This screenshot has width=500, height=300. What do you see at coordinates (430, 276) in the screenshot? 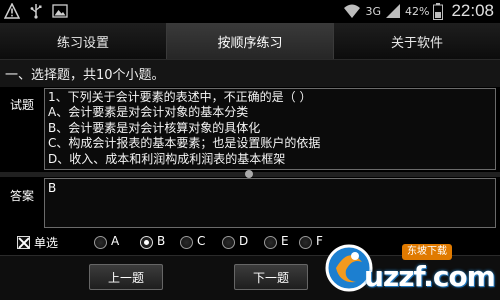
I see `watermark-brand: uzzf.com` at bounding box center [430, 276].